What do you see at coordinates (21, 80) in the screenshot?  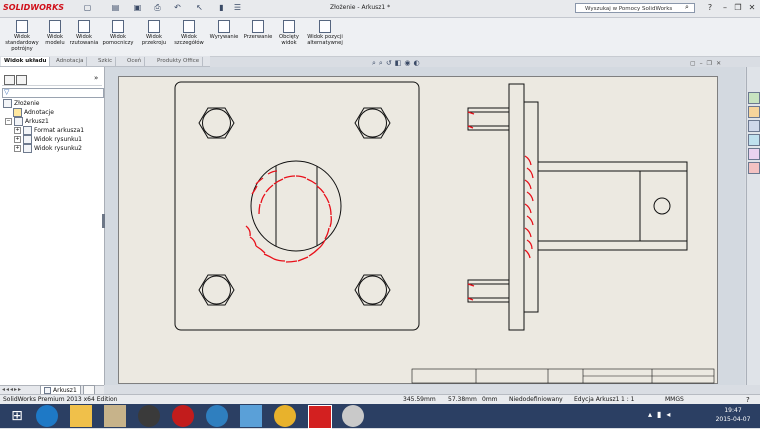 I see `property-manager-icon` at bounding box center [21, 80].